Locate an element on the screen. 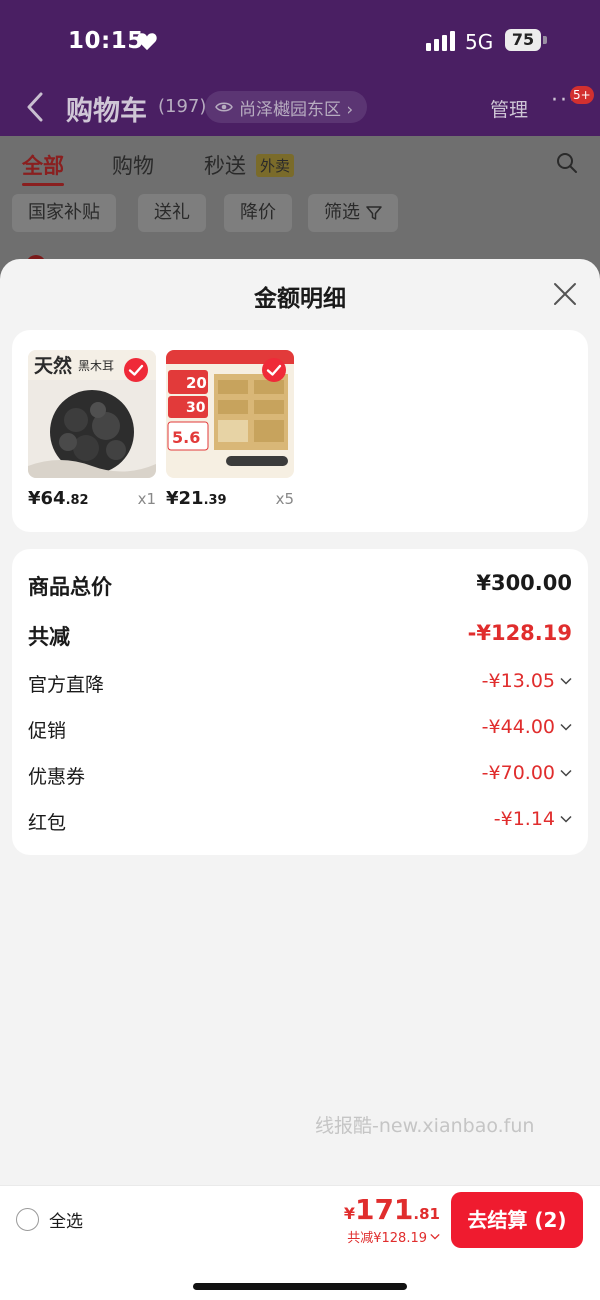 The image size is (600, 1300). discount-amount: -¥70.00 is located at coordinates (518, 773).